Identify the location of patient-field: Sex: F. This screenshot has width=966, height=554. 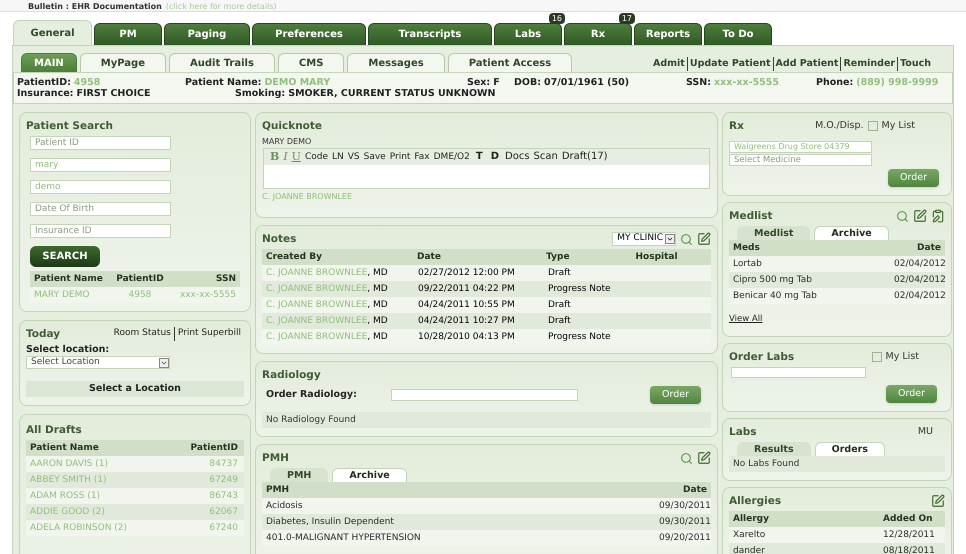
(490, 82).